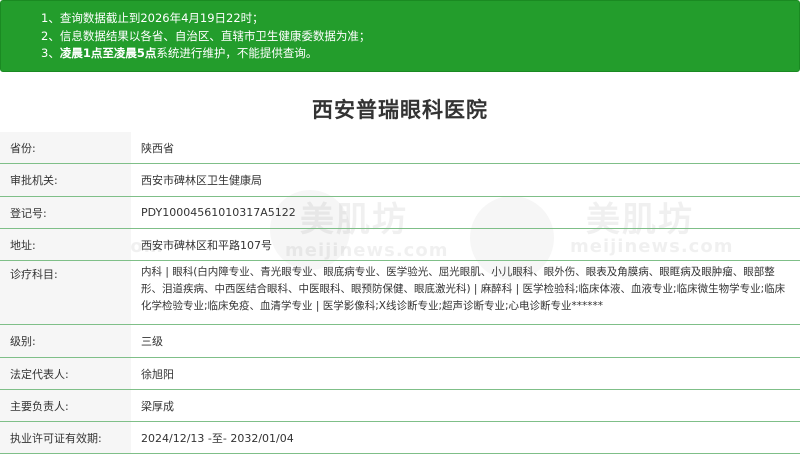  What do you see at coordinates (108, 53) in the screenshot?
I see `notice-line-3-bold: 凌晨1点至凌晨5点` at bounding box center [108, 53].